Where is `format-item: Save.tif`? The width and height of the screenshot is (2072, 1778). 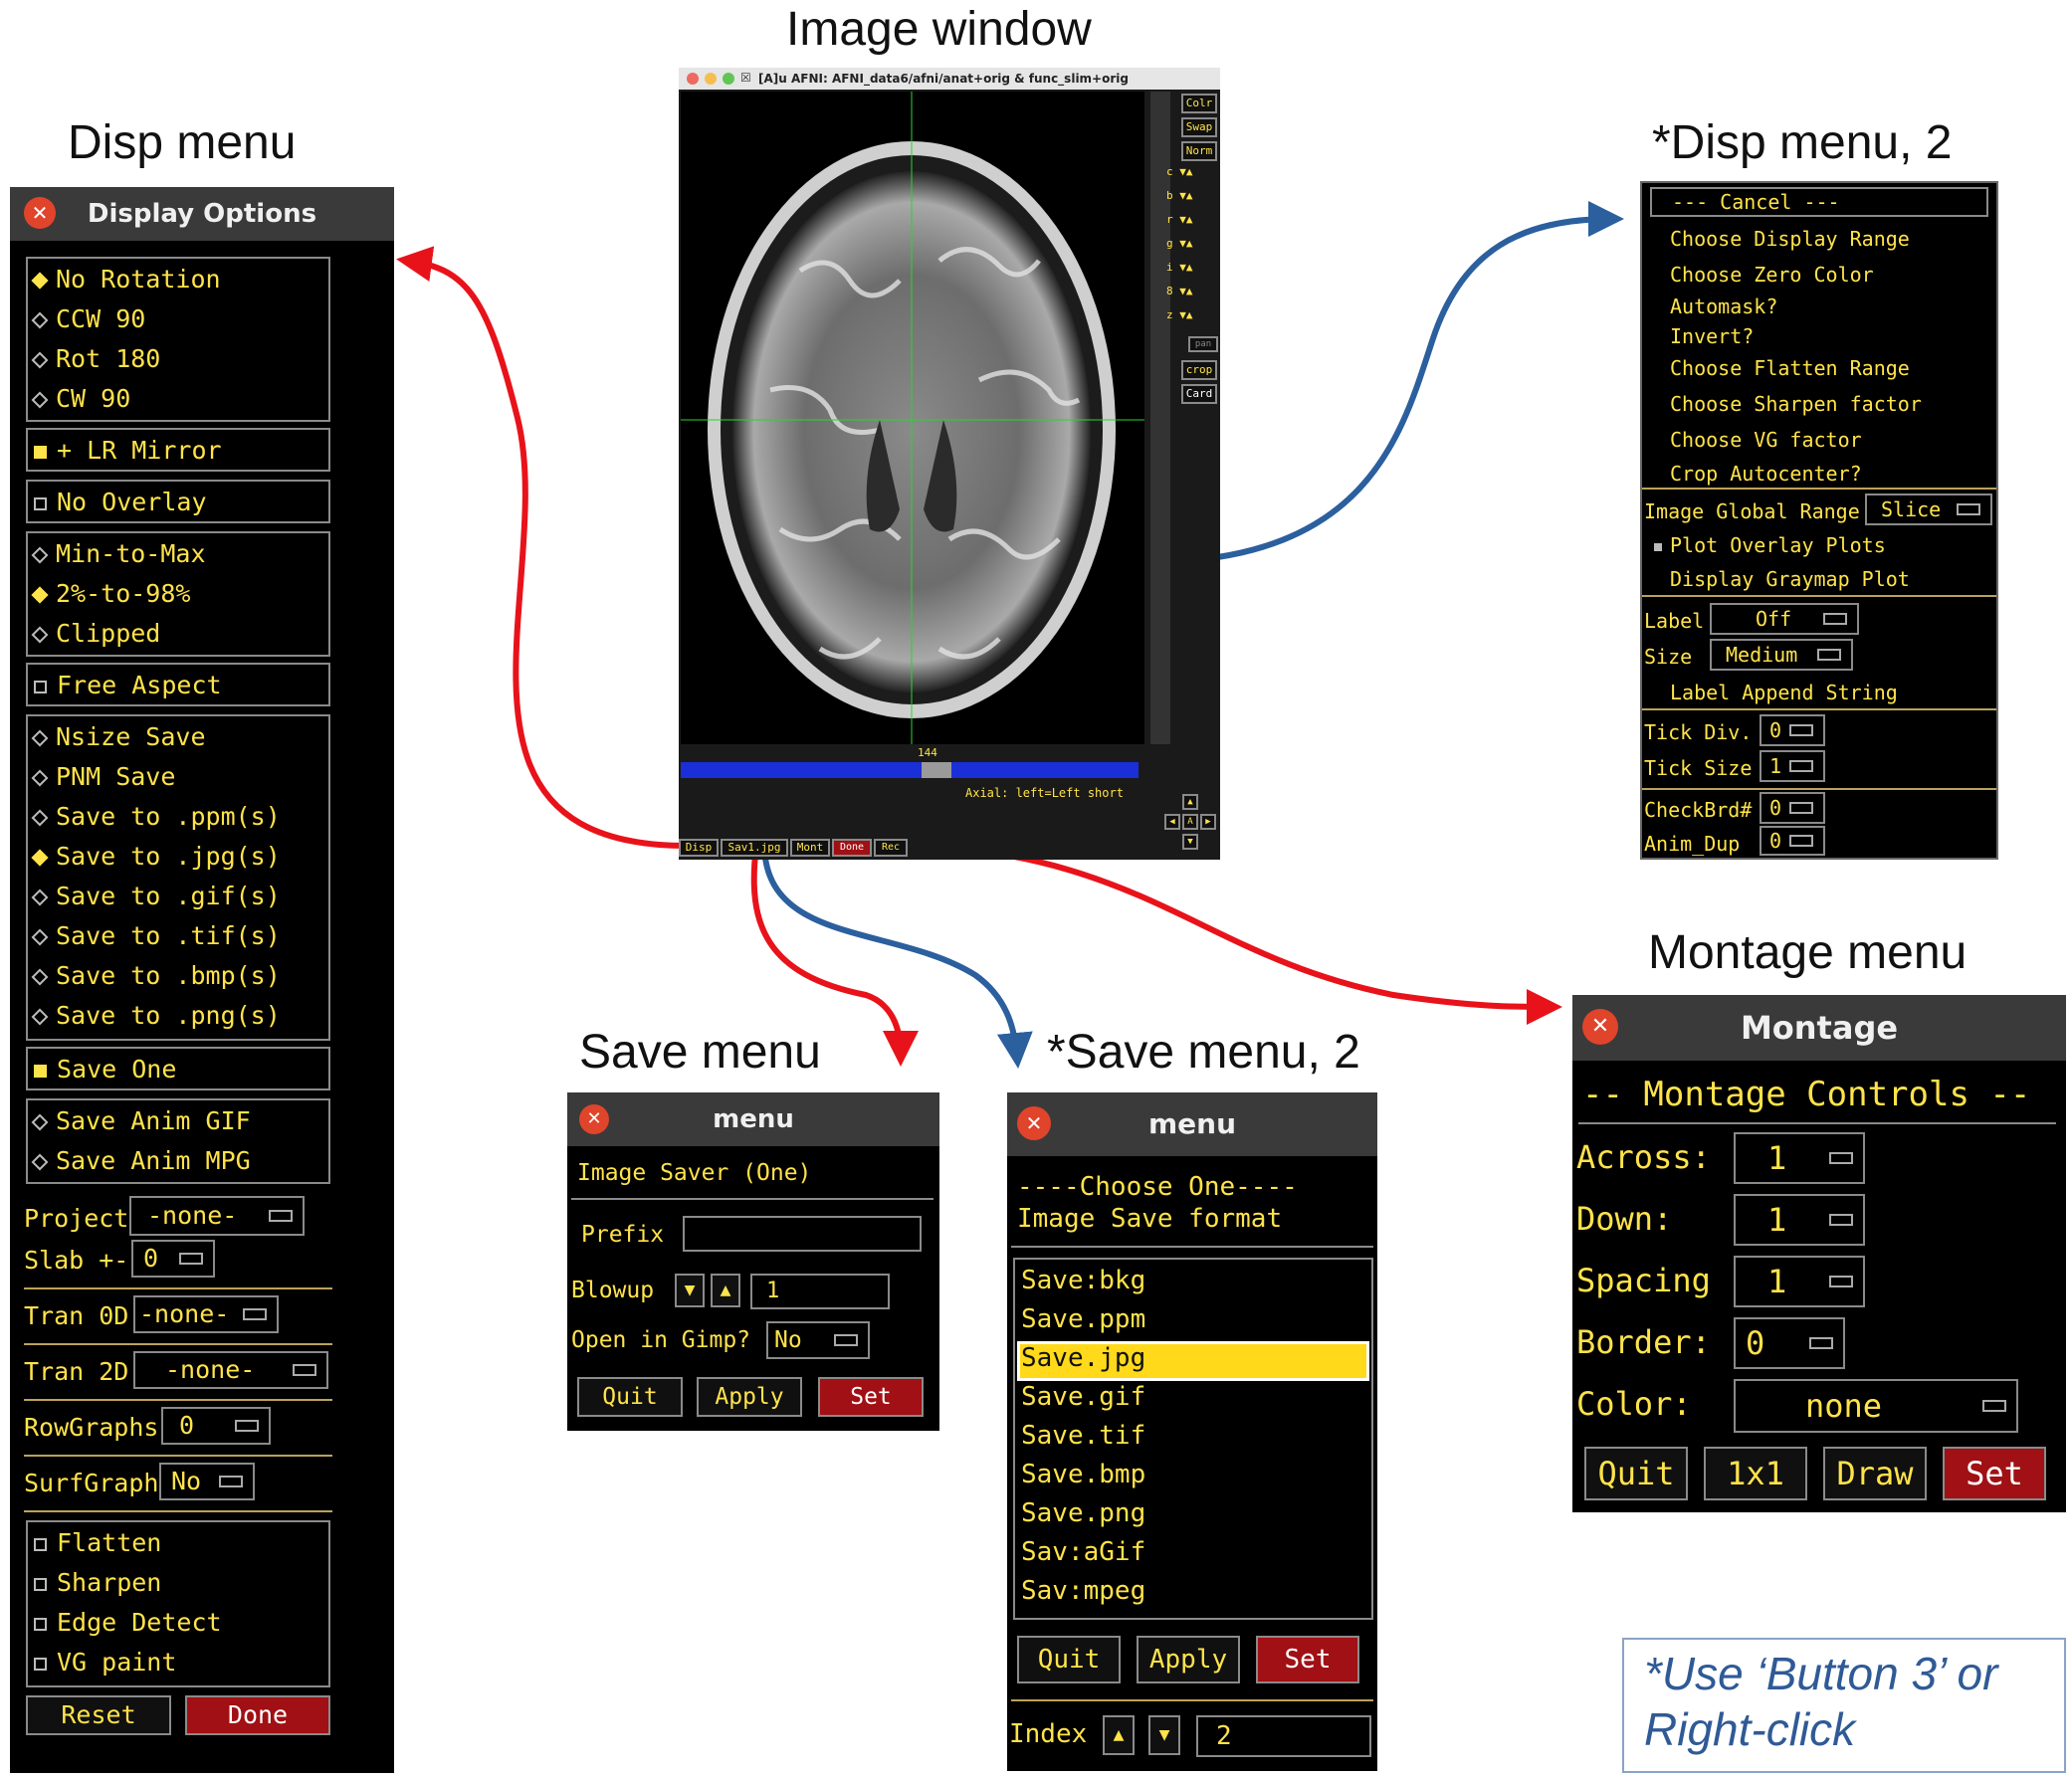
format-item: Save.tif is located at coordinates (1083, 1436).